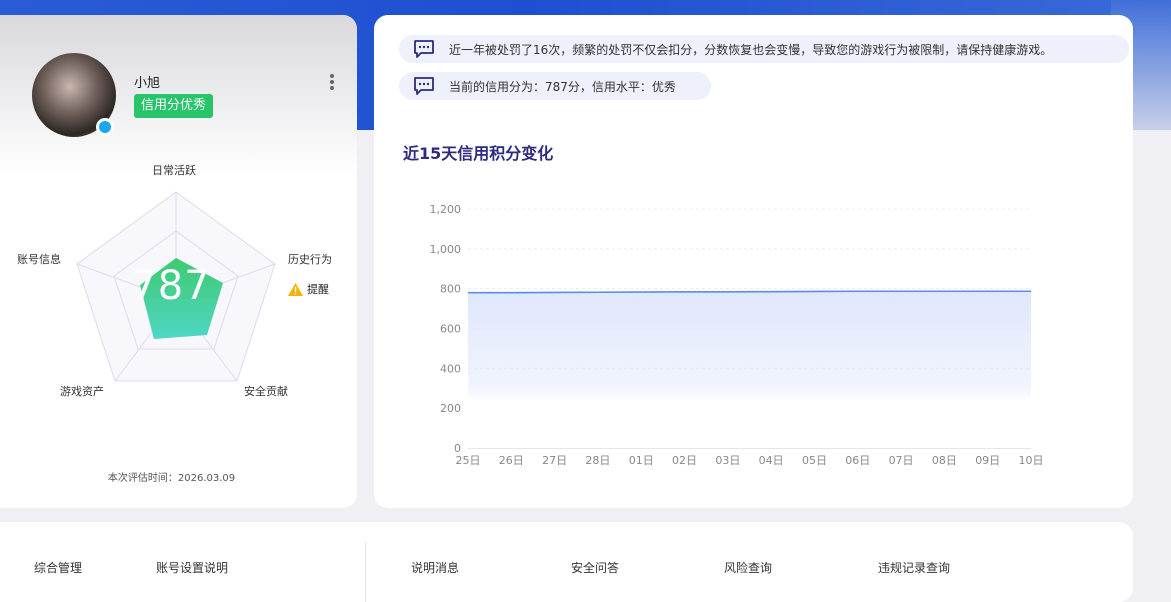  What do you see at coordinates (450, 329) in the screenshot?
I see `y-tick-label: 600` at bounding box center [450, 329].